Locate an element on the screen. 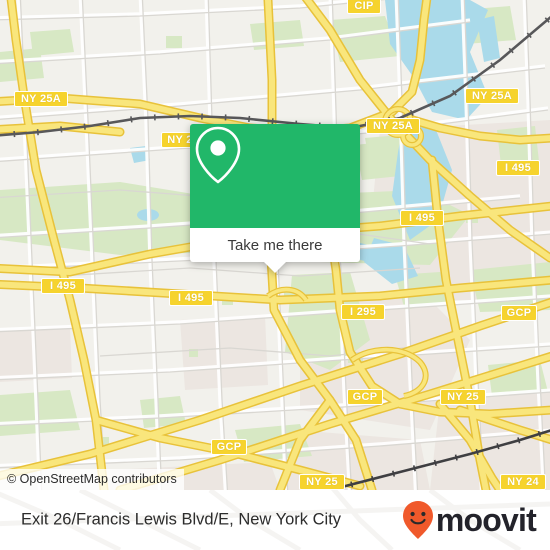 This screenshot has height=550, width=550. osm-attribution: © OpenStreetMap contributors is located at coordinates (92, 479).